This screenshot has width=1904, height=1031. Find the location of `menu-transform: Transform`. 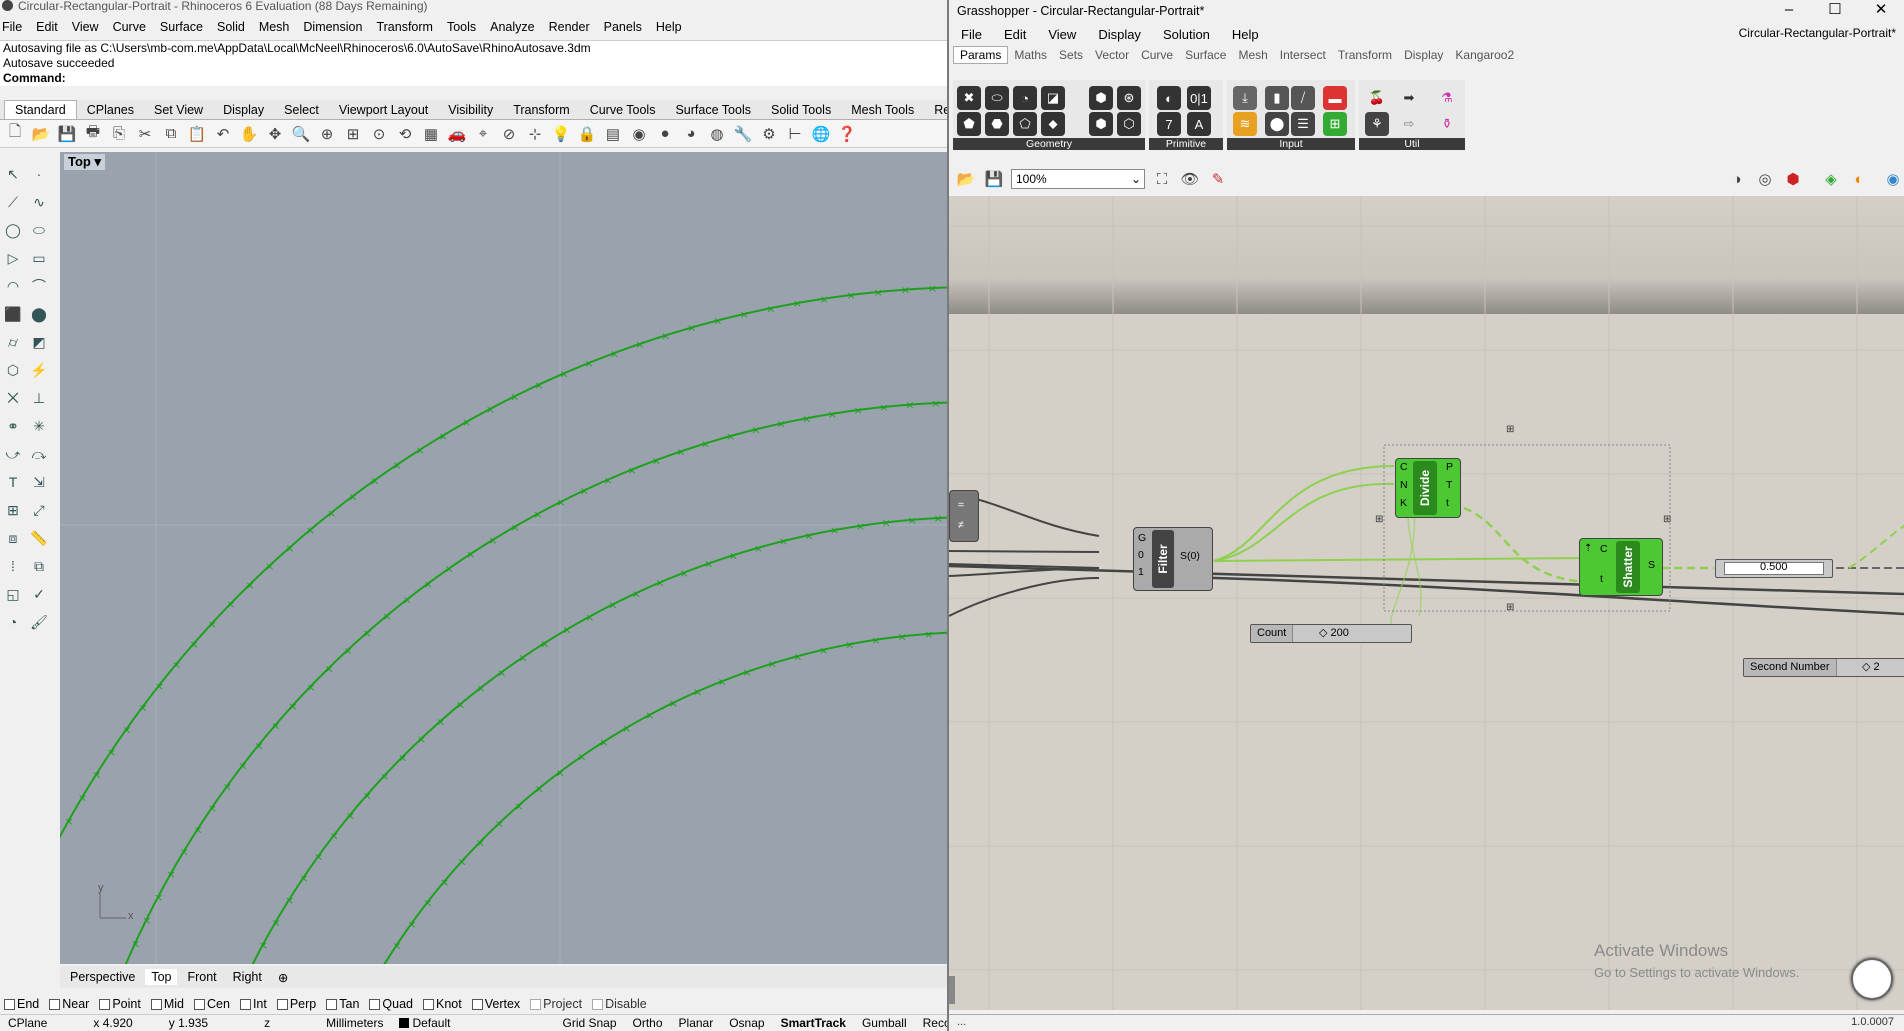

menu-transform: Transform is located at coordinates (404, 27).